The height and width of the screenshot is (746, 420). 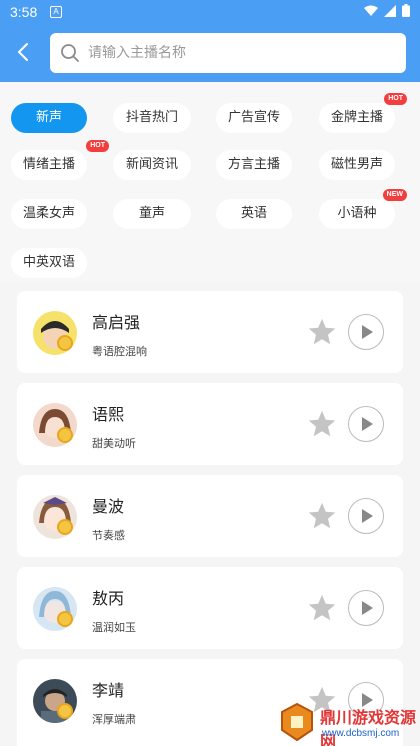 What do you see at coordinates (108, 506) in the screenshot?
I see `anchor-name: 曼波` at bounding box center [108, 506].